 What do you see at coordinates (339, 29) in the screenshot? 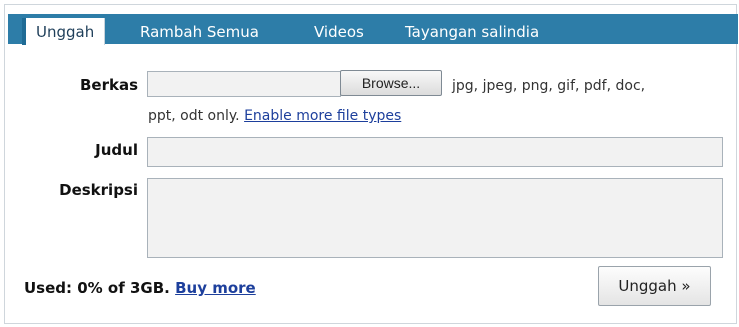
I see `tab-videos: Videos` at bounding box center [339, 29].